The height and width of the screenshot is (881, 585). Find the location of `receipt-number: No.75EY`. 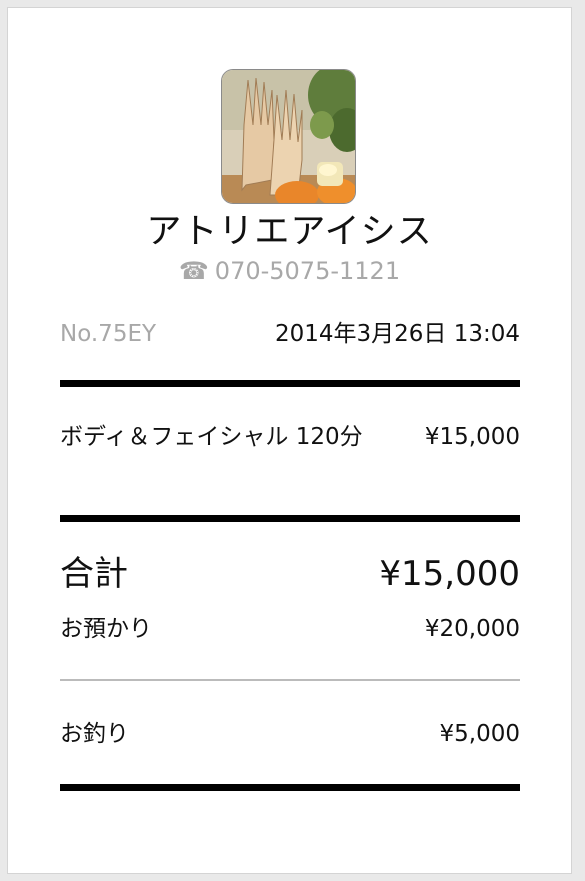

receipt-number: No.75EY is located at coordinates (108, 334).